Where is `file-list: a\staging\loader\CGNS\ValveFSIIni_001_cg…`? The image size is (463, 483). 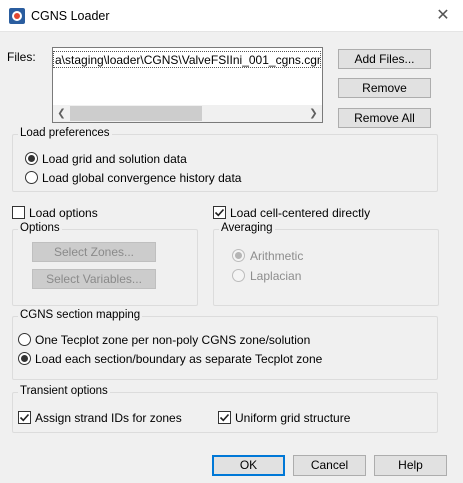
file-list: a\staging\loader\CGNS\ValveFSIIni_001_cg… is located at coordinates (187, 85).